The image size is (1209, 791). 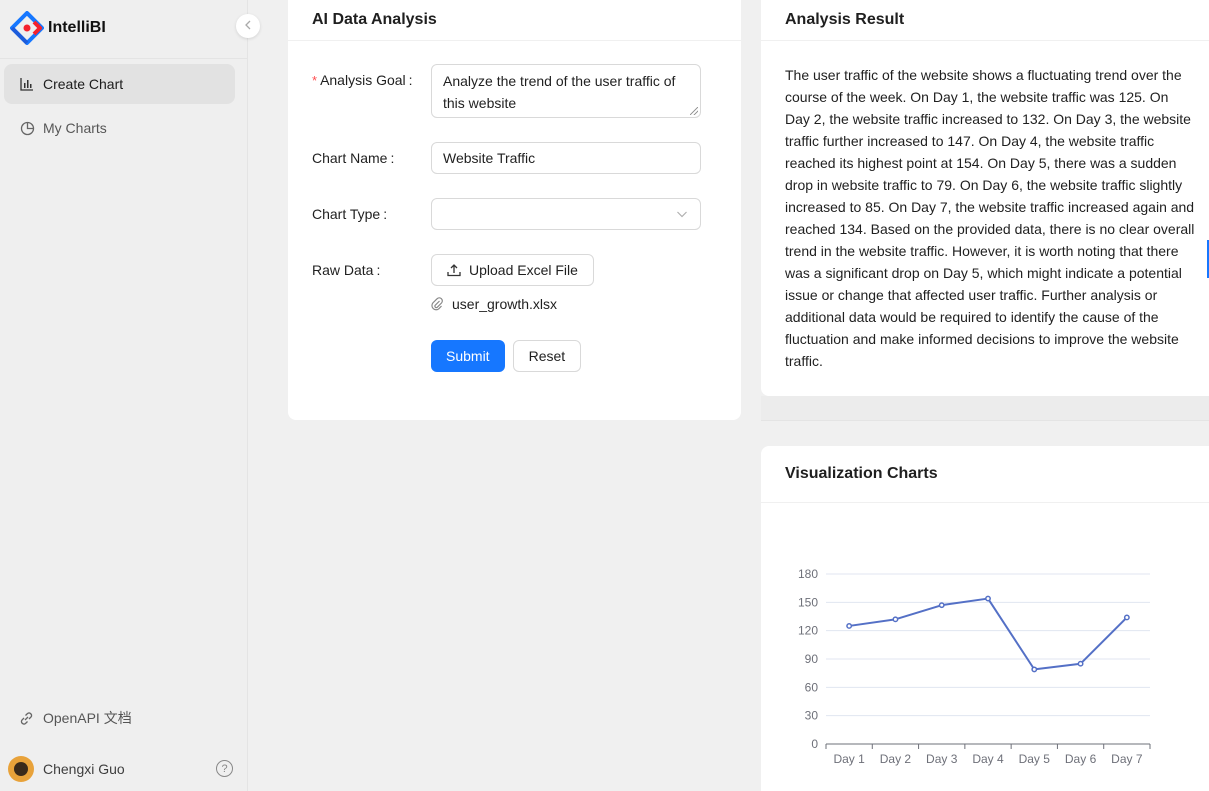 I want to click on submit-button: Submit, so click(x=468, y=356).